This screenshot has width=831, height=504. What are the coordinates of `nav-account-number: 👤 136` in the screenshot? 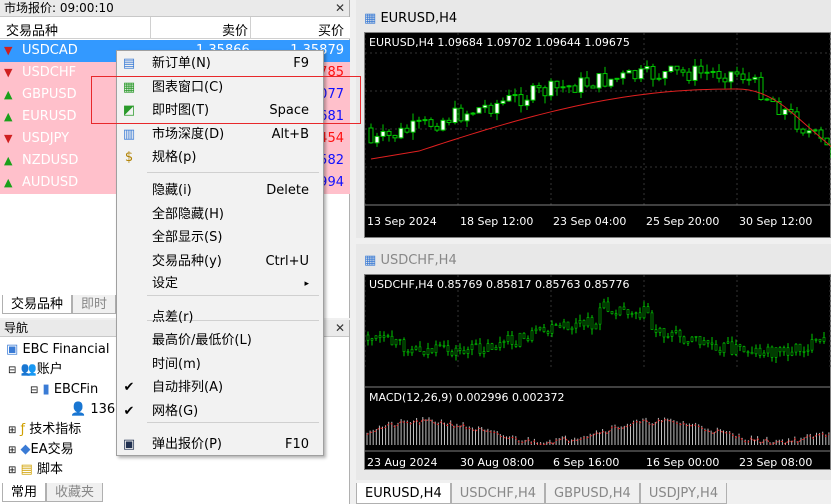 It's located at (92, 410).